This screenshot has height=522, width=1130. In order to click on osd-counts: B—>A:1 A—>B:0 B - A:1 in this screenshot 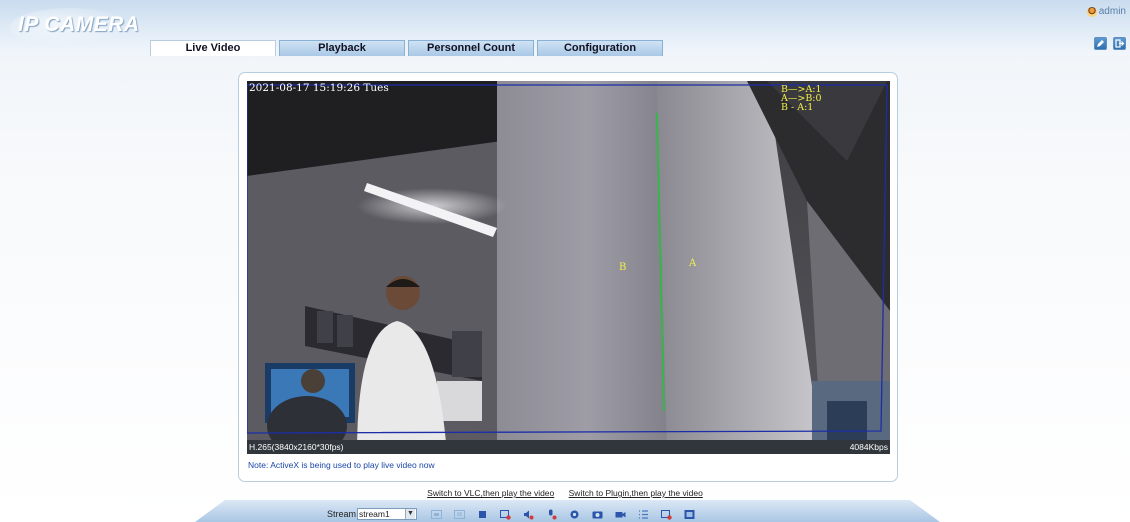, I will do `click(801, 99)`.